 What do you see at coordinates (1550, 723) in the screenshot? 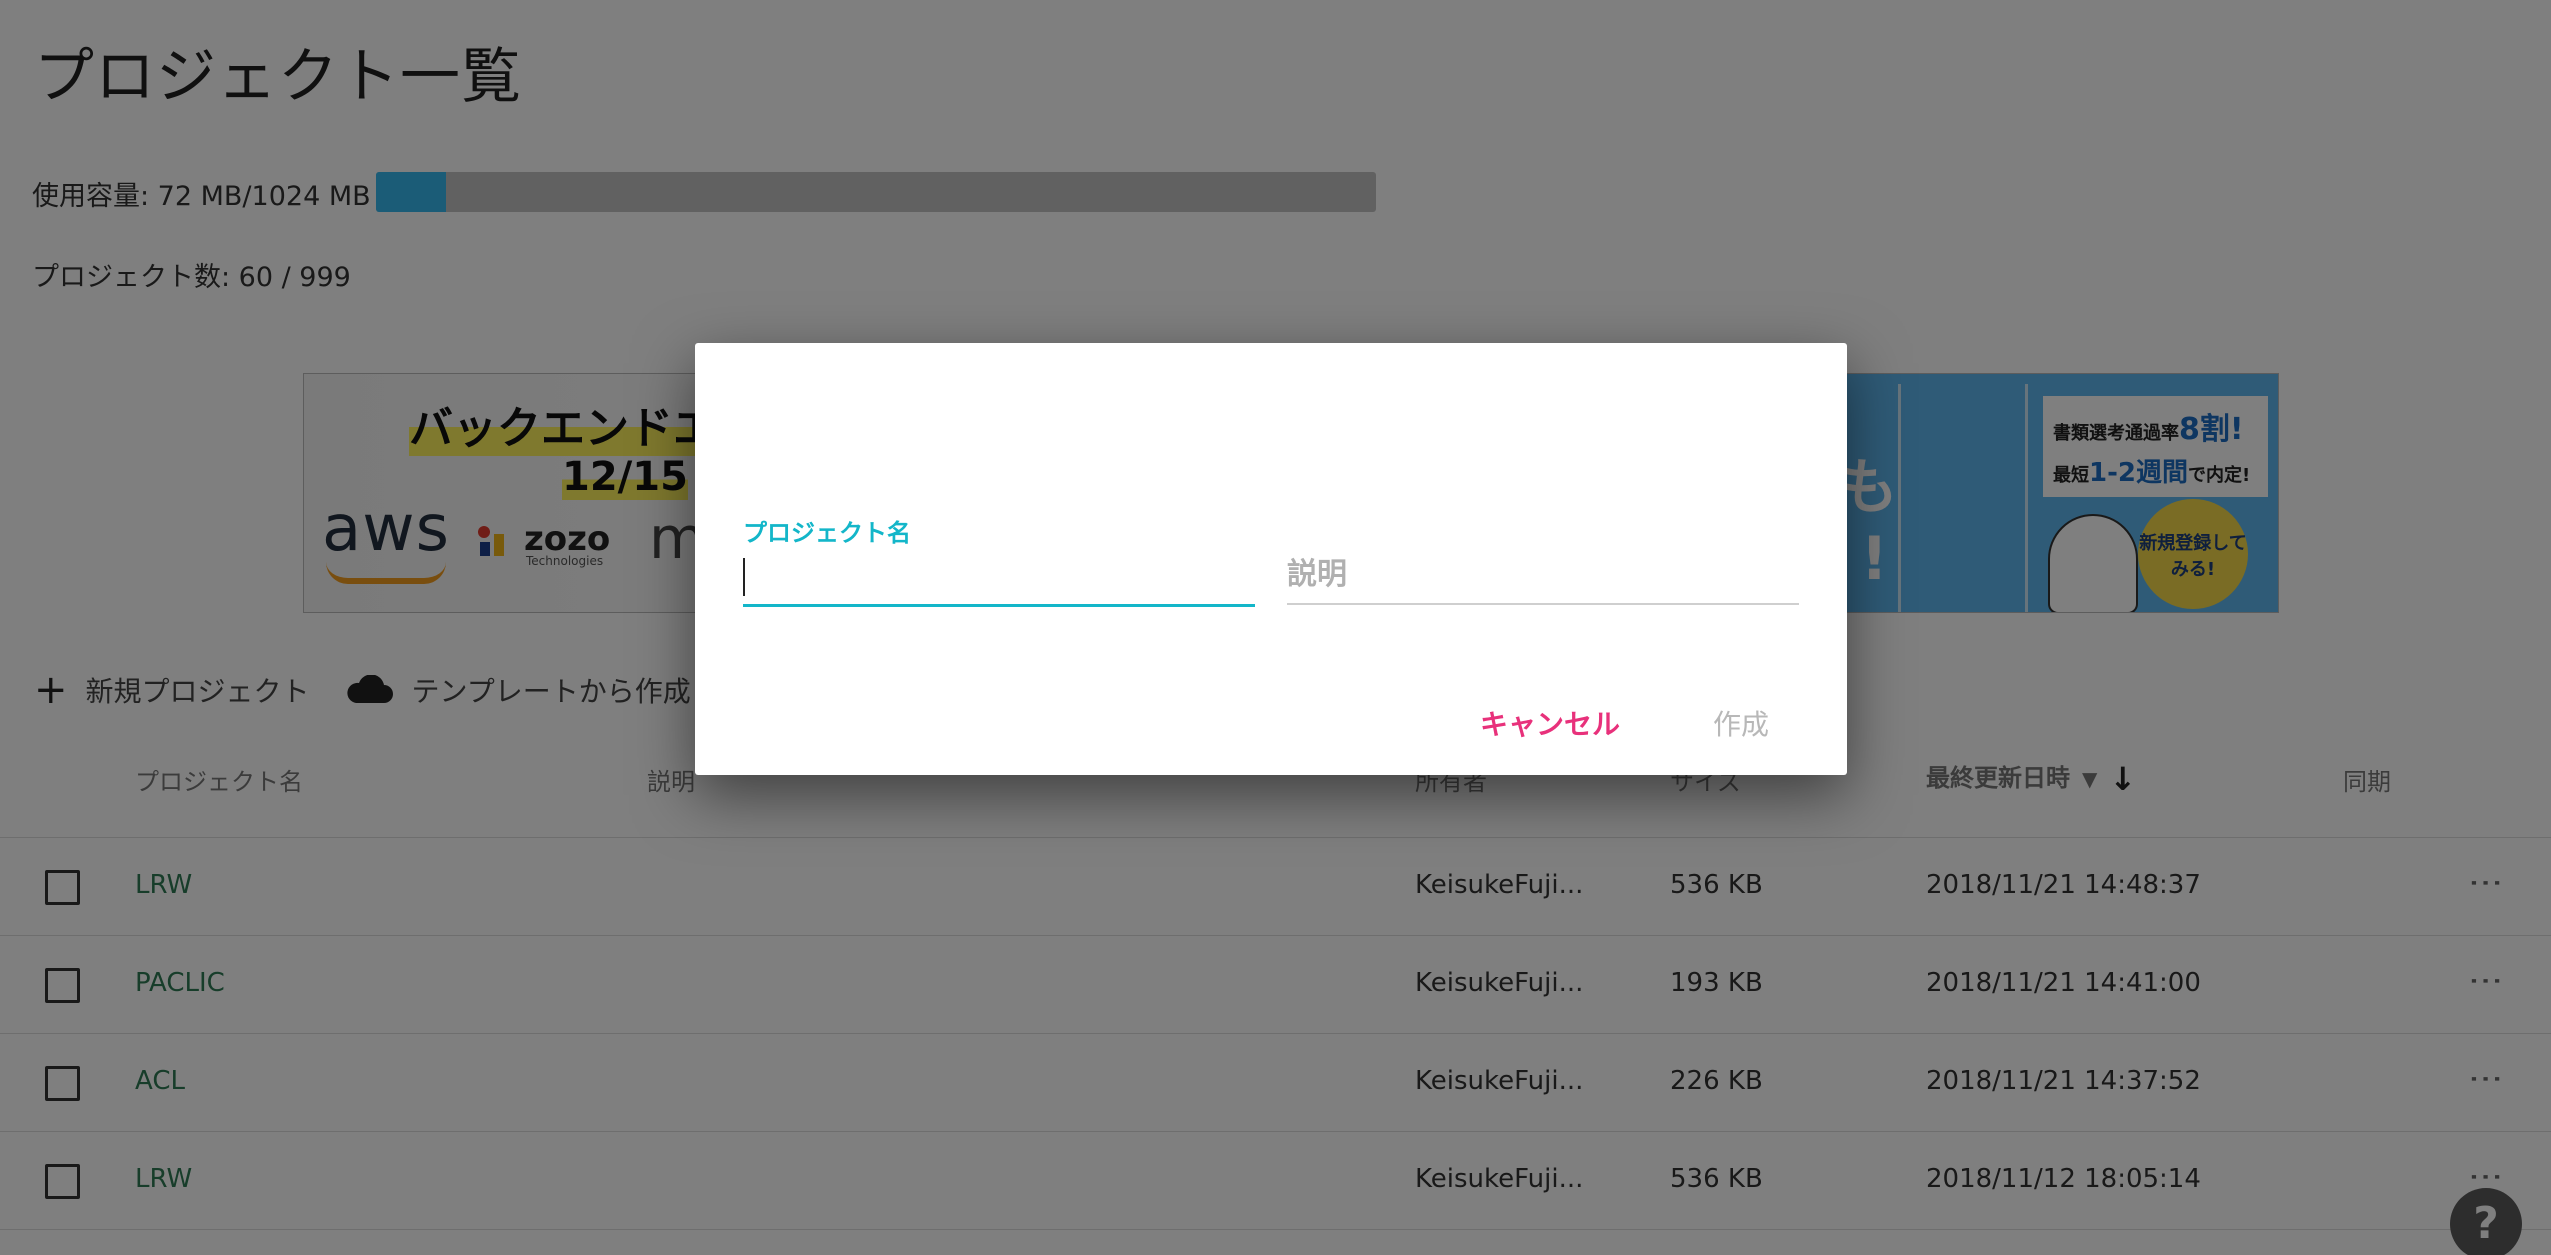
I see `cancel-button: キャンセル` at bounding box center [1550, 723].